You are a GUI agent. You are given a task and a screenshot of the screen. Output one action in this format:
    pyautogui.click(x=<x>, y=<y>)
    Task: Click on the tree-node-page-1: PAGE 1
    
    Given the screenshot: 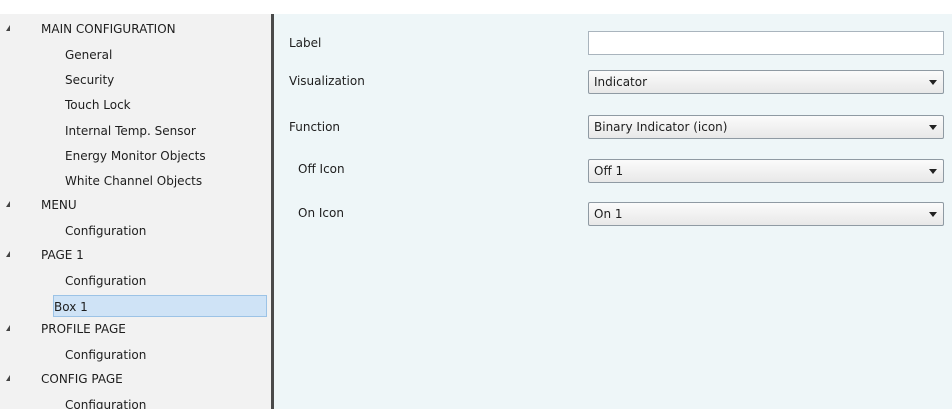 What is the action you would take?
    pyautogui.click(x=135, y=255)
    